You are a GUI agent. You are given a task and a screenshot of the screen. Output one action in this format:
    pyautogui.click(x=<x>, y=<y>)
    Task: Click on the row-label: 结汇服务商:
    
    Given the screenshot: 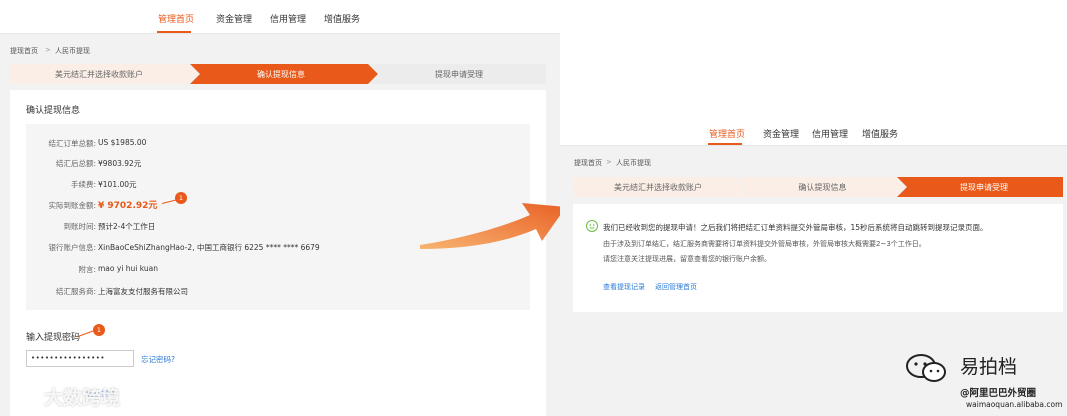 What is the action you would take?
    pyautogui.click(x=75, y=291)
    